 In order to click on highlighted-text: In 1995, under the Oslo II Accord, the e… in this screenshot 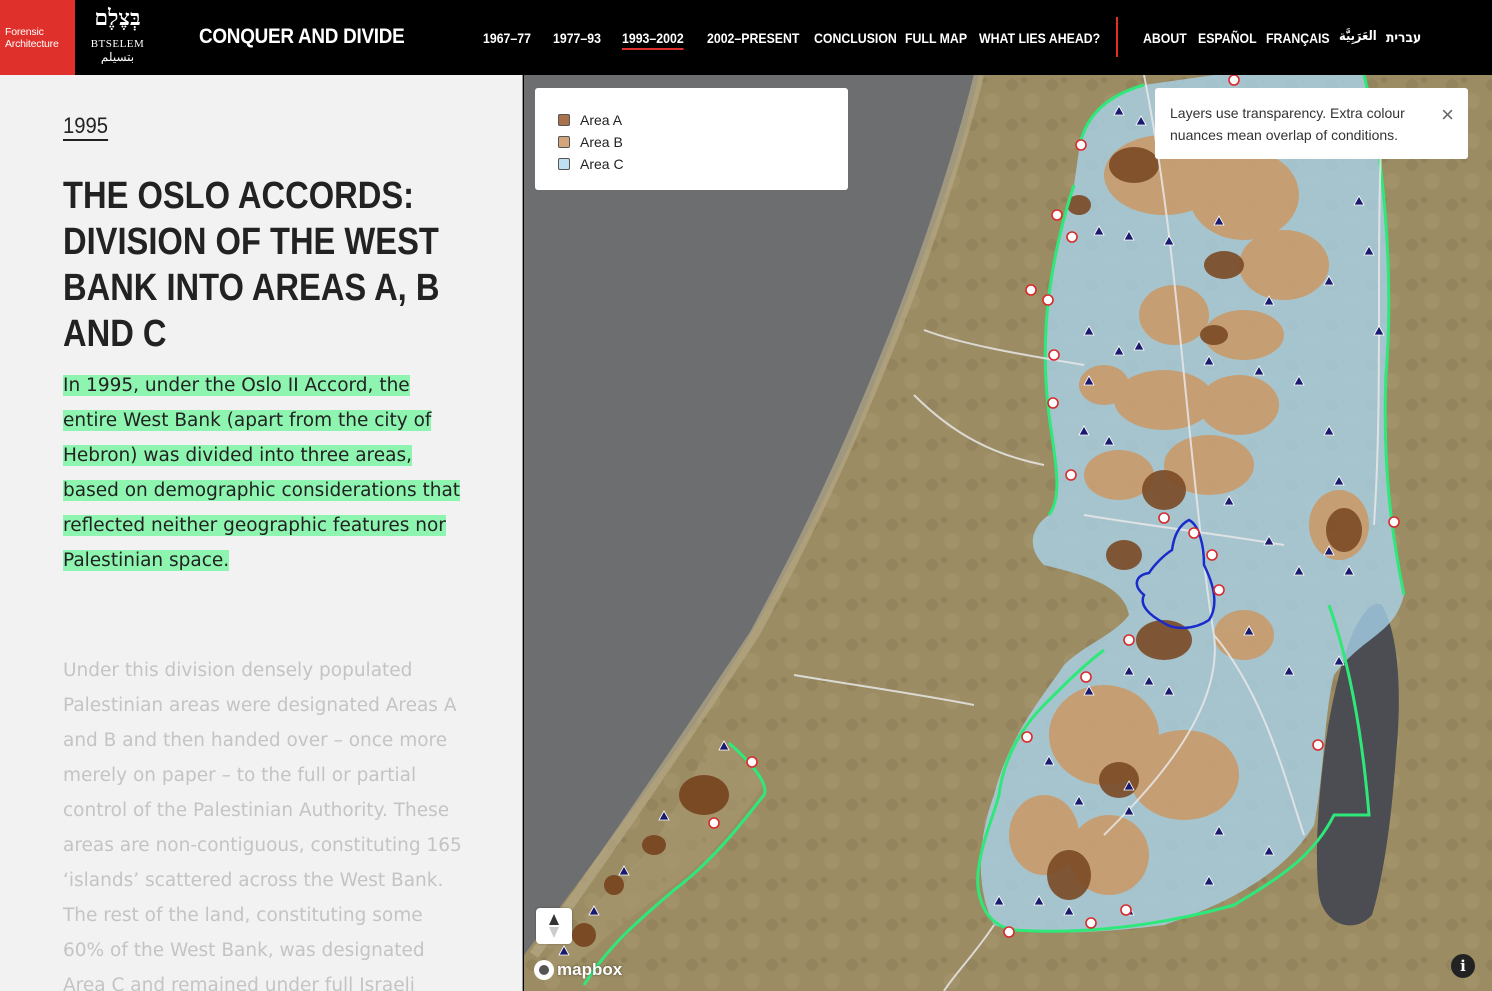, I will do `click(262, 473)`.